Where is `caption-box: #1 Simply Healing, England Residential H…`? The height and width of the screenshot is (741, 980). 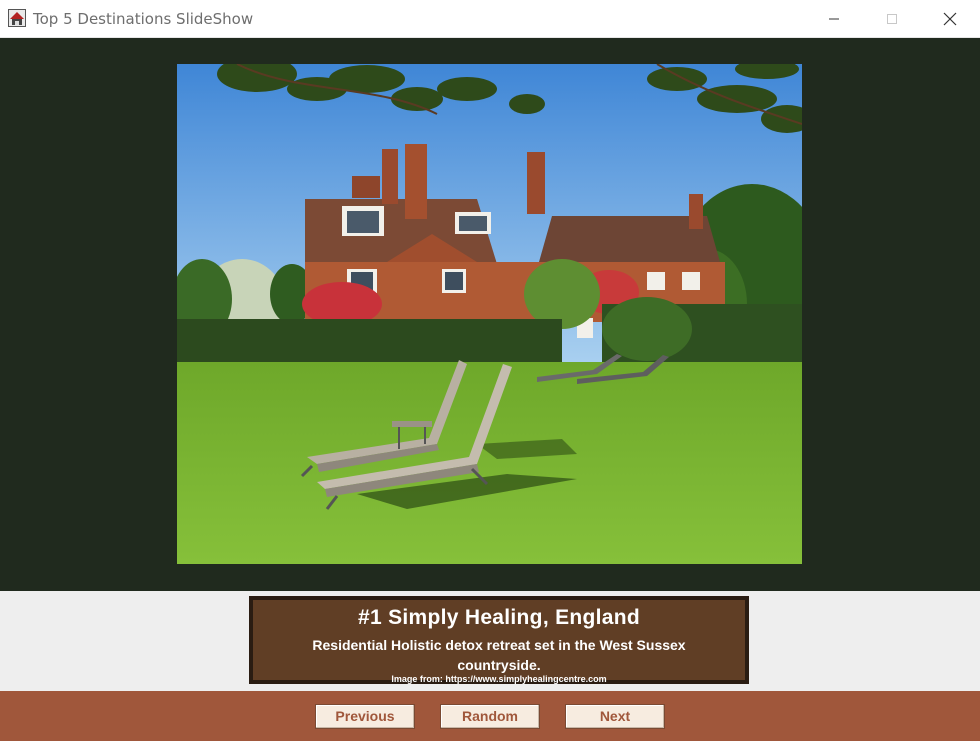
caption-box: #1 Simply Healing, England Residential H… is located at coordinates (499, 640).